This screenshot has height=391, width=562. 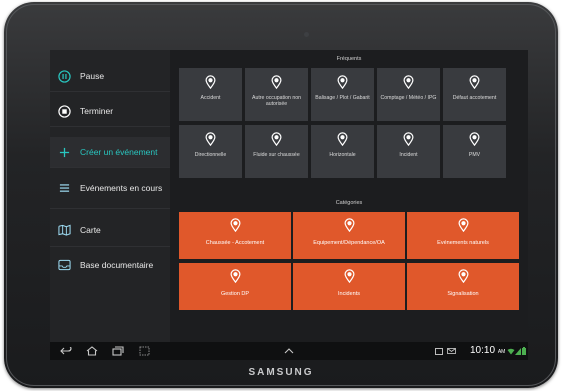 What do you see at coordinates (110, 230) in the screenshot?
I see `sidebar-item-carte: Carte` at bounding box center [110, 230].